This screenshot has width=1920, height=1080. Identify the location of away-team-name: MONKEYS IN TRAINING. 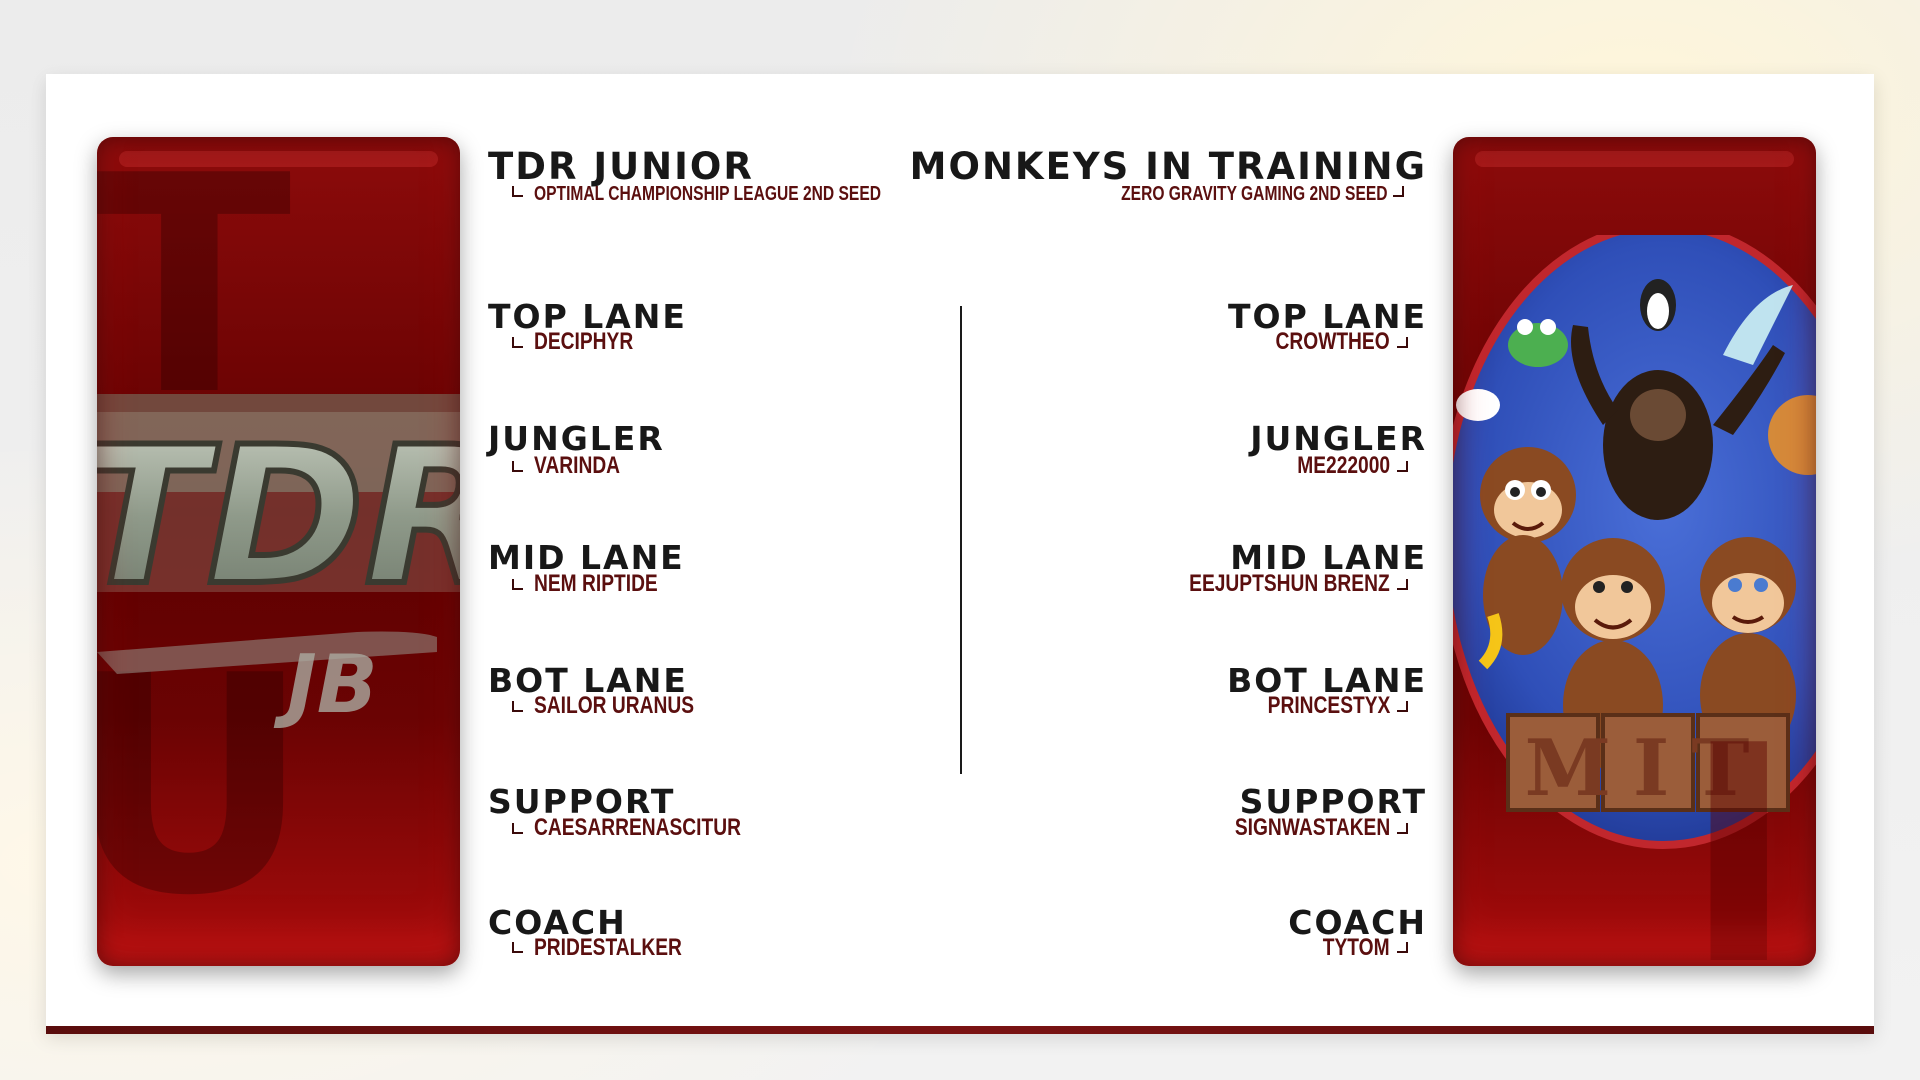
(1168, 166).